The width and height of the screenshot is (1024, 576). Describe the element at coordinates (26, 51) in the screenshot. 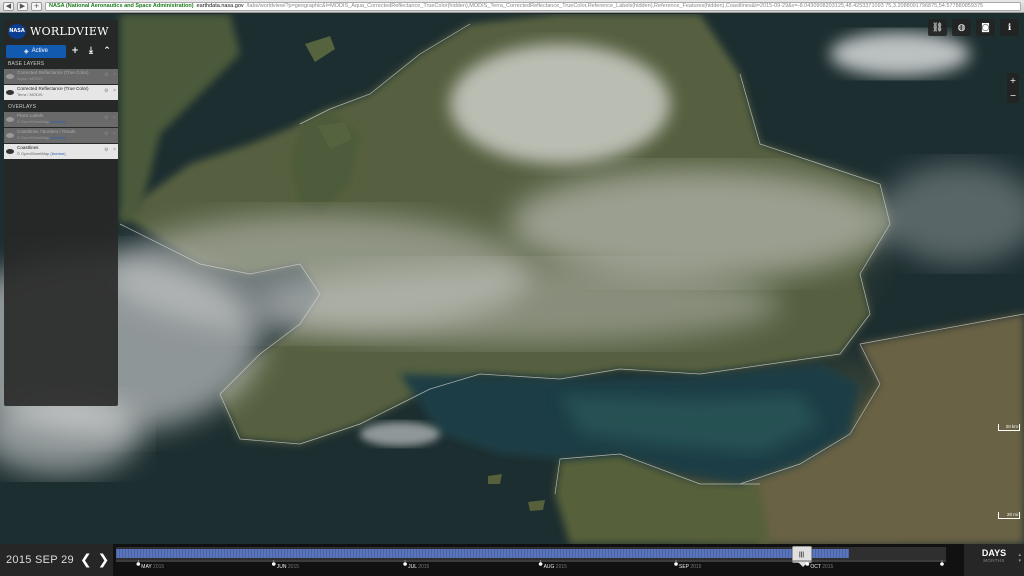

I see `layers-icon: ◈` at that location.